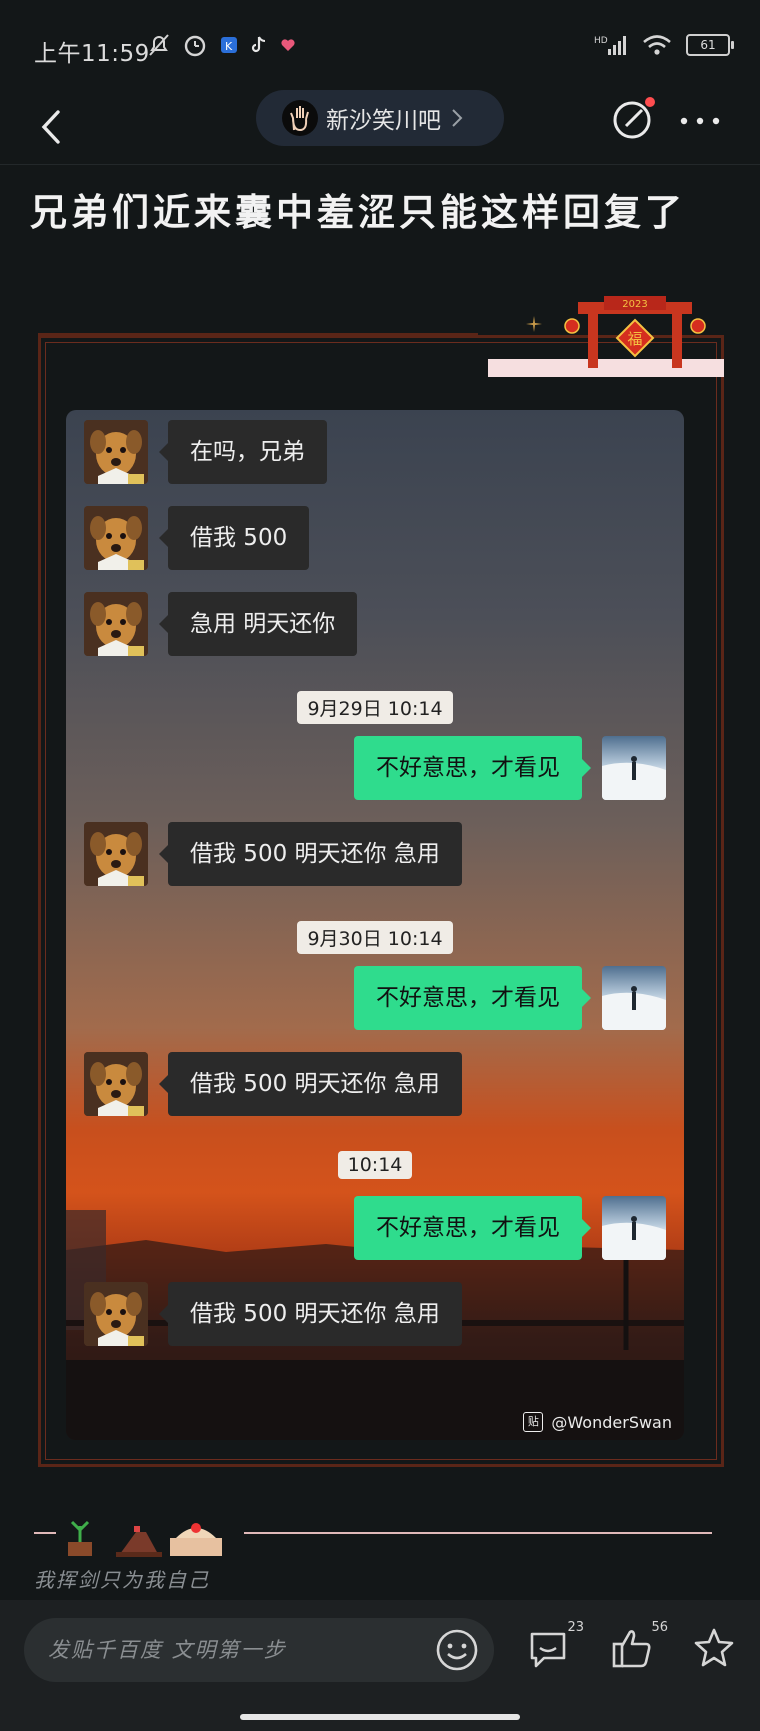  Describe the element at coordinates (258, 624) in the screenshot. I see `message-bubble: 急用 明天还你` at that location.